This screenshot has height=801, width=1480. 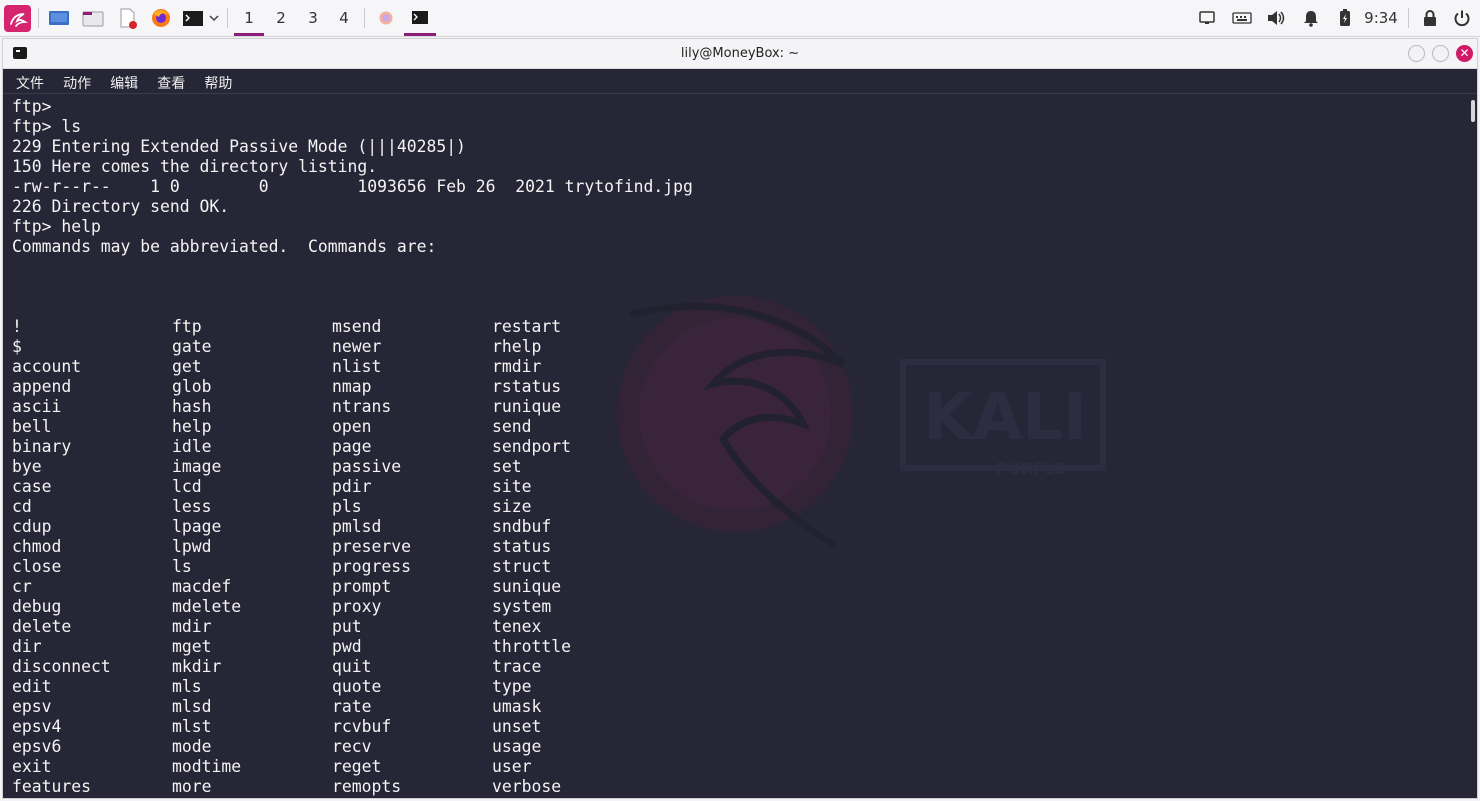 What do you see at coordinates (192, 426) in the screenshot?
I see `command-name: help` at bounding box center [192, 426].